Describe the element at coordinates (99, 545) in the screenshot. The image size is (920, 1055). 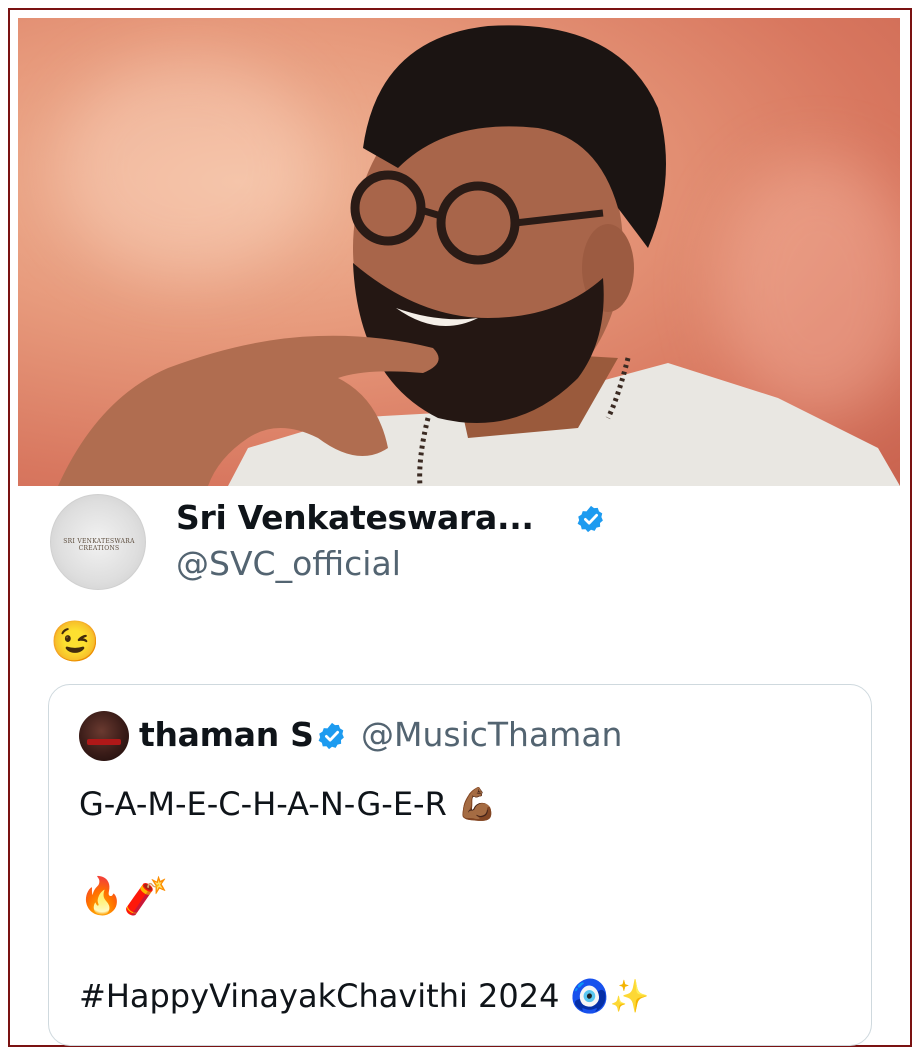
I see `avatar-logo-text: SRI VENKATESWARA CREATIONS` at that location.